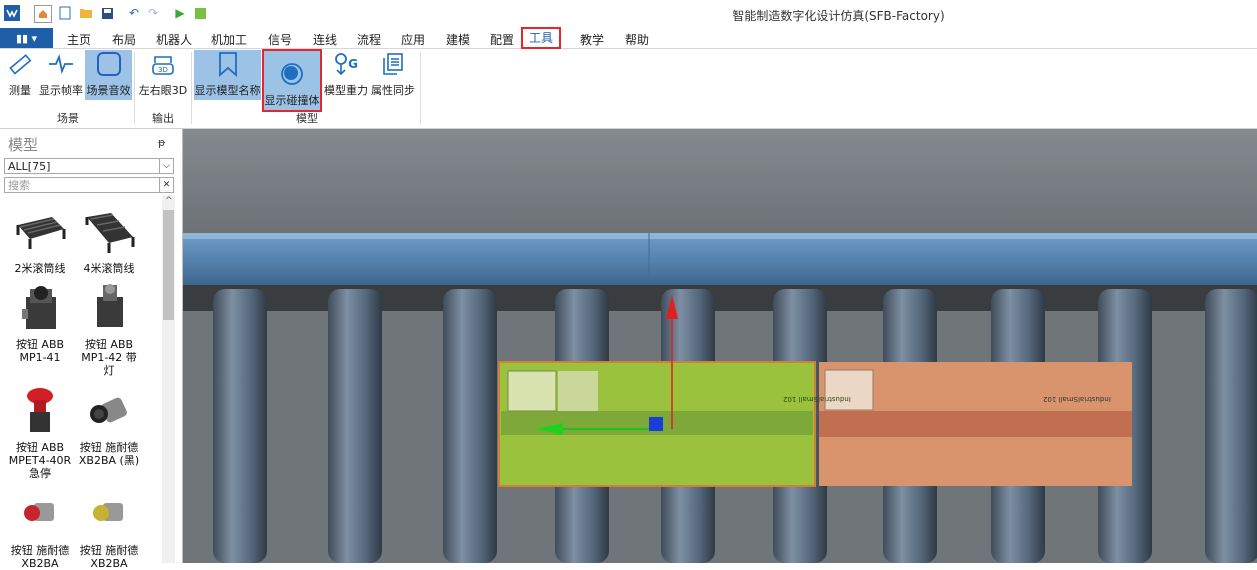 This screenshot has width=1257, height=570. I want to click on list-item: 4米滚筒线, so click(111, 239).